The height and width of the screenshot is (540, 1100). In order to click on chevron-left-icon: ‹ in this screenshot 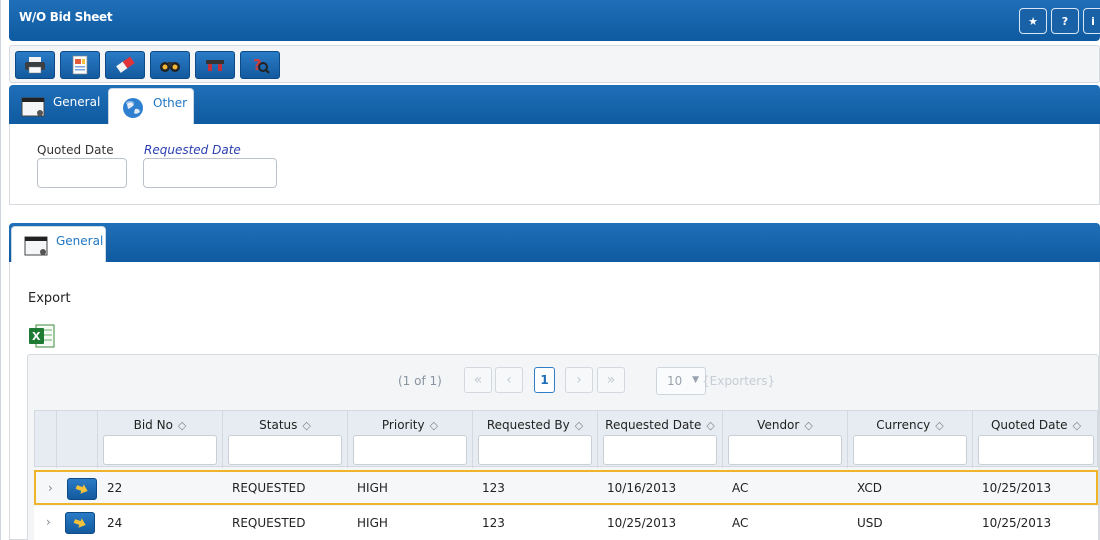, I will do `click(509, 380)`.